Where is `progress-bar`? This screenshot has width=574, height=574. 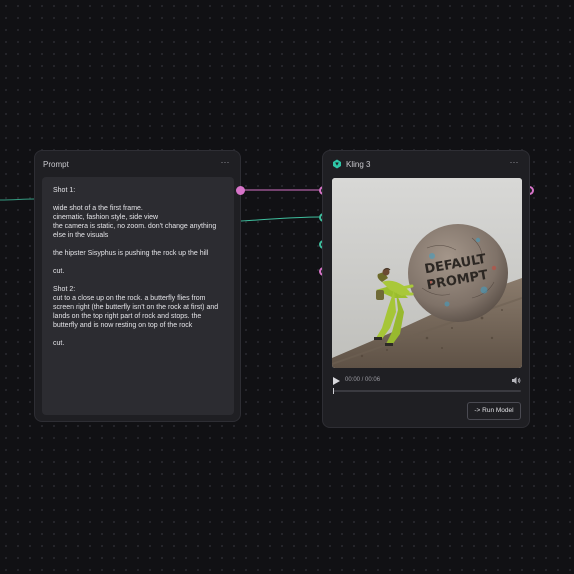 progress-bar is located at coordinates (427, 391).